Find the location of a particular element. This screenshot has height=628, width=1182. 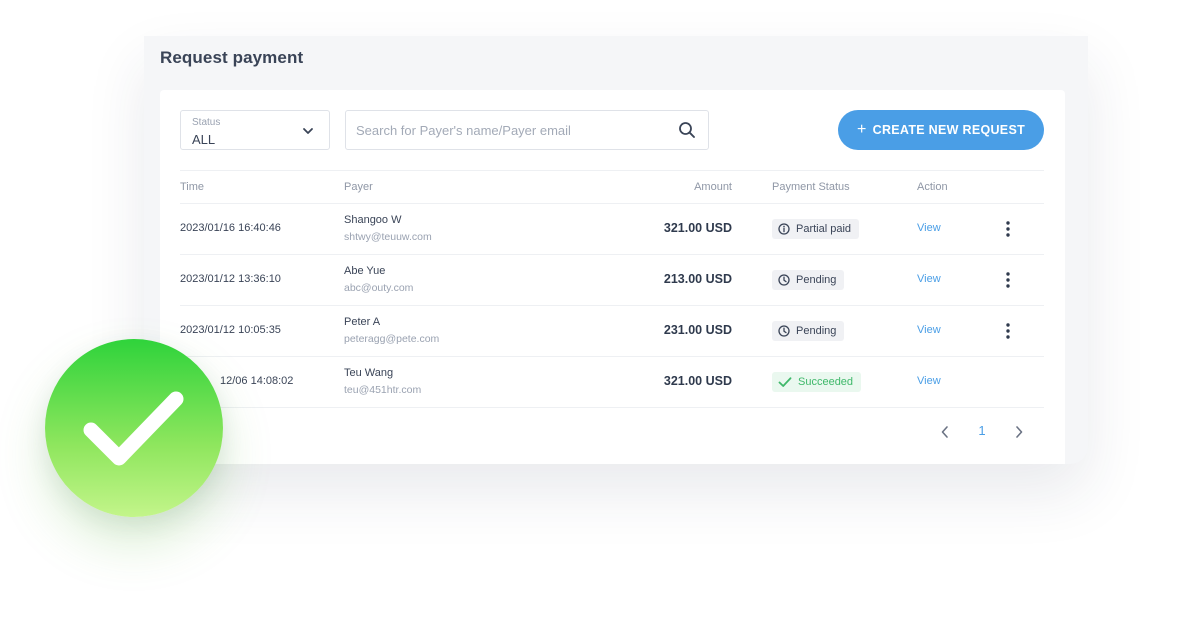

header-time: Time is located at coordinates (192, 187).